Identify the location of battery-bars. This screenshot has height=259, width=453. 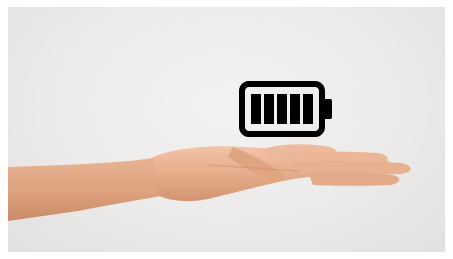
(282, 109).